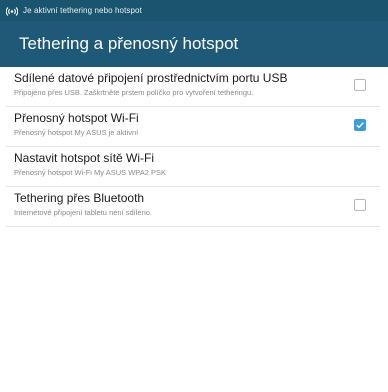  Describe the element at coordinates (84, 158) in the screenshot. I see `setting-title: Nastavit hotspot sítě Wi-Fi` at that location.